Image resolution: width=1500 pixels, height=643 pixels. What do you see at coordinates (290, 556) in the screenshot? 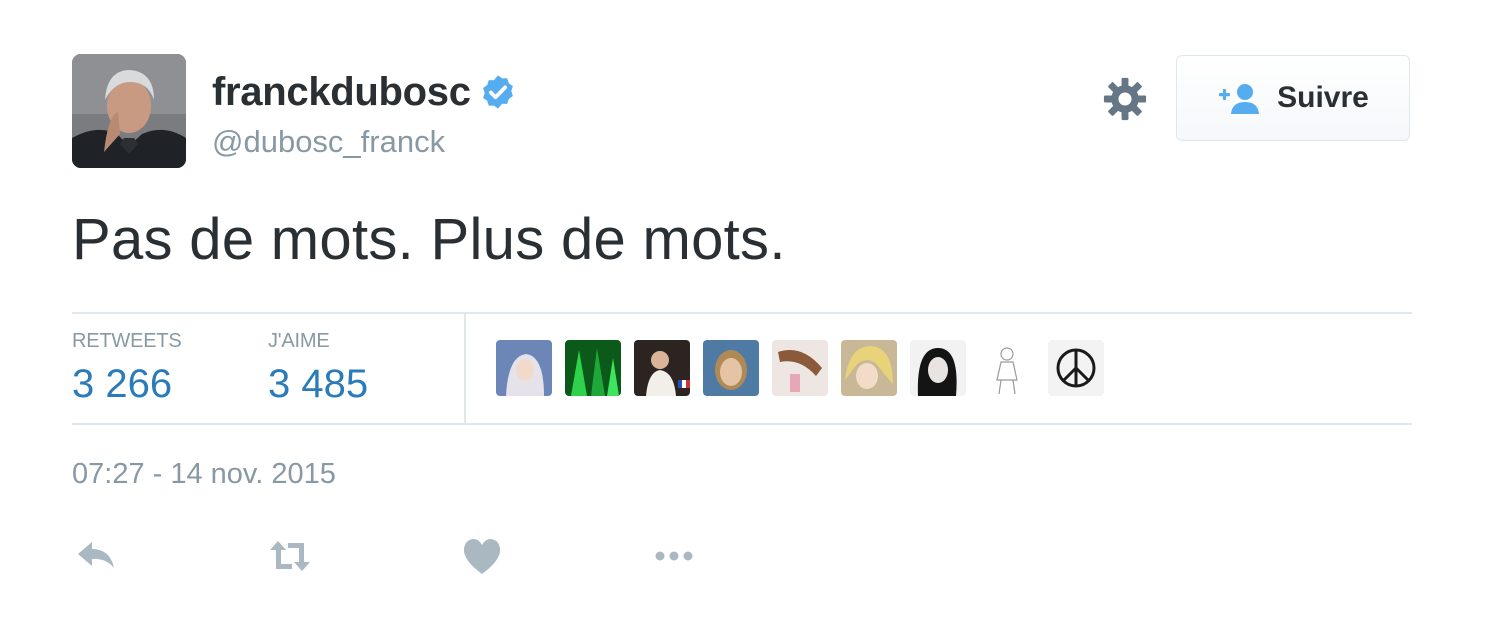
I see `retweet-icon` at bounding box center [290, 556].